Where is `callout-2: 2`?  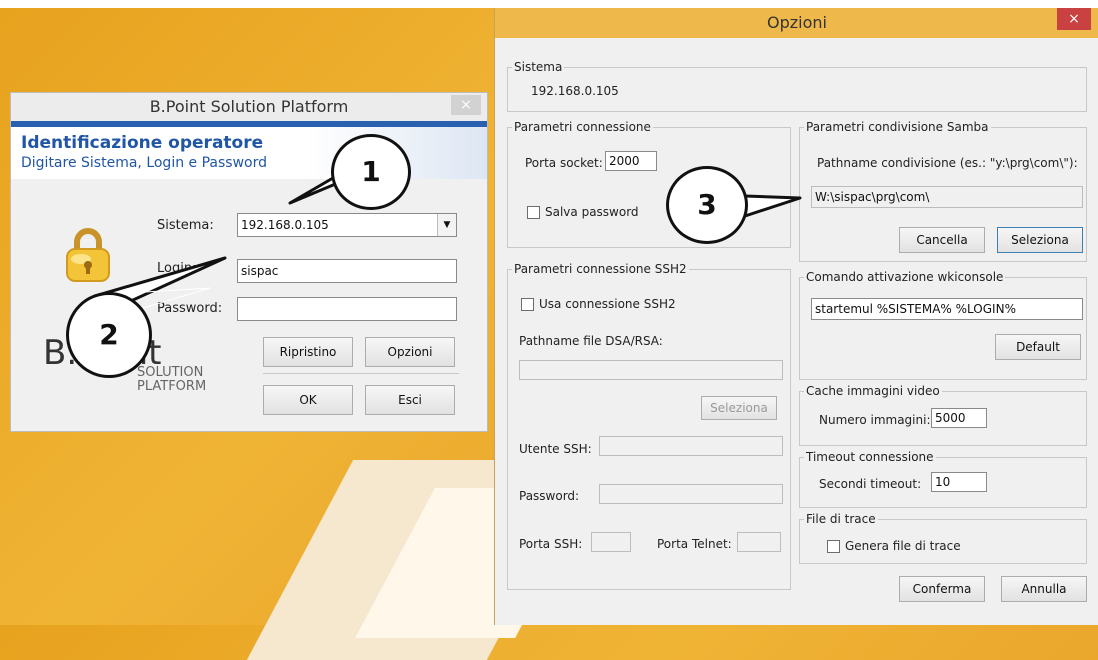
callout-2: 2 is located at coordinates (109, 335).